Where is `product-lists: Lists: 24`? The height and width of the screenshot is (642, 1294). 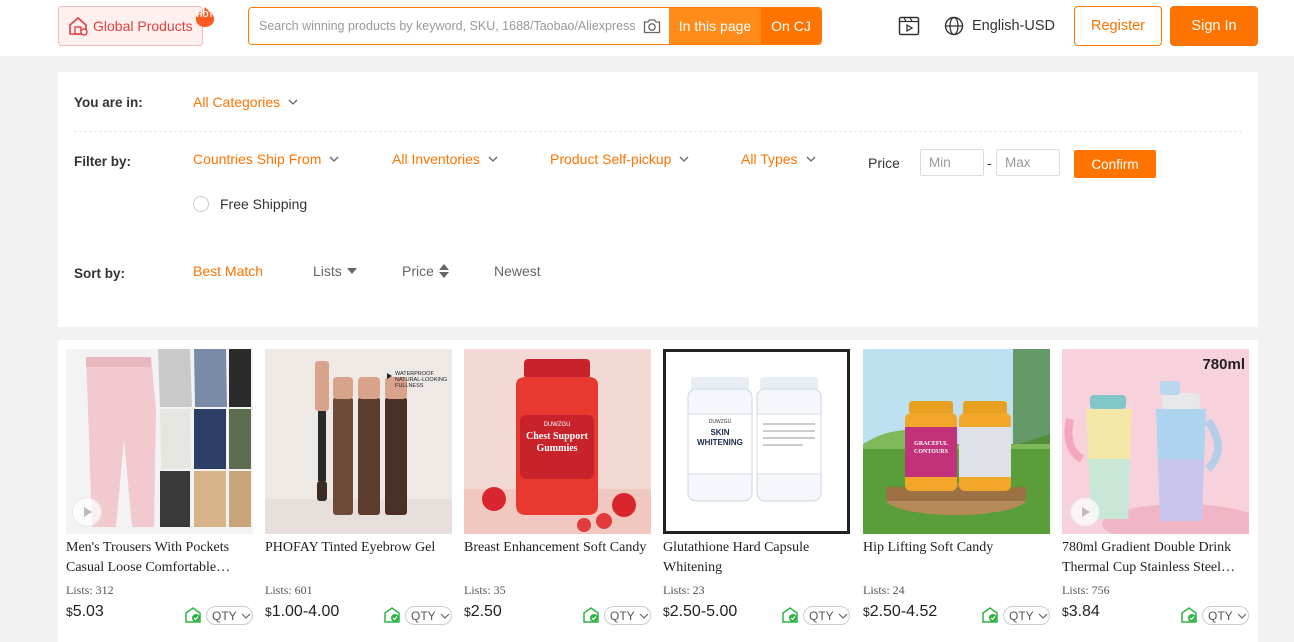 product-lists: Lists: 24 is located at coordinates (884, 590).